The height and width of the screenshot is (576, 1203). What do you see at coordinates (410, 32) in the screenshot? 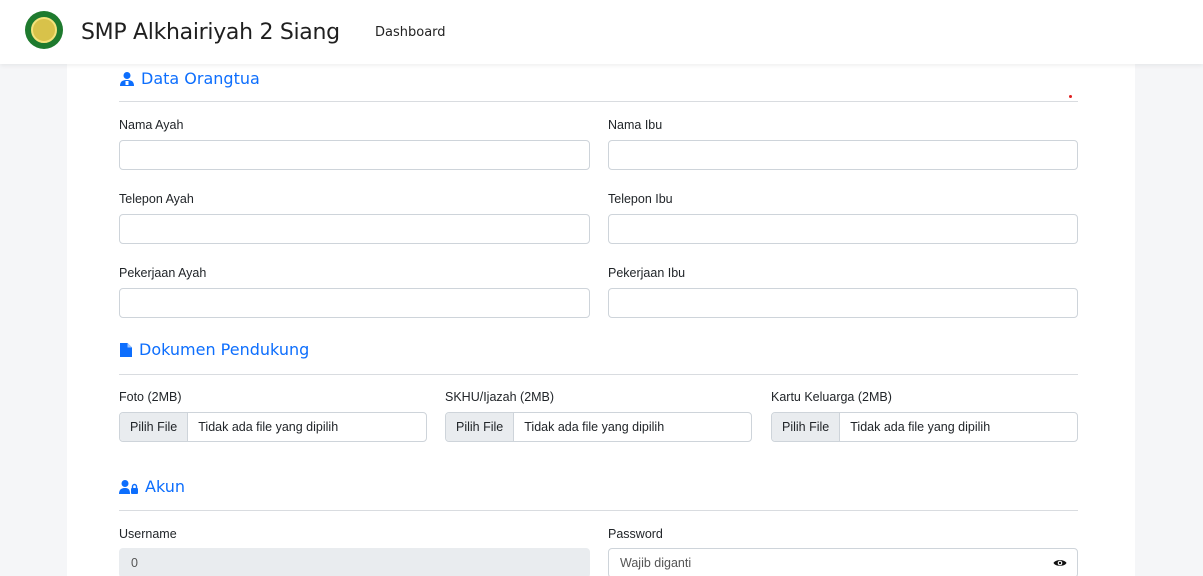
I see `nav-link-dashboard: Dashboard` at bounding box center [410, 32].